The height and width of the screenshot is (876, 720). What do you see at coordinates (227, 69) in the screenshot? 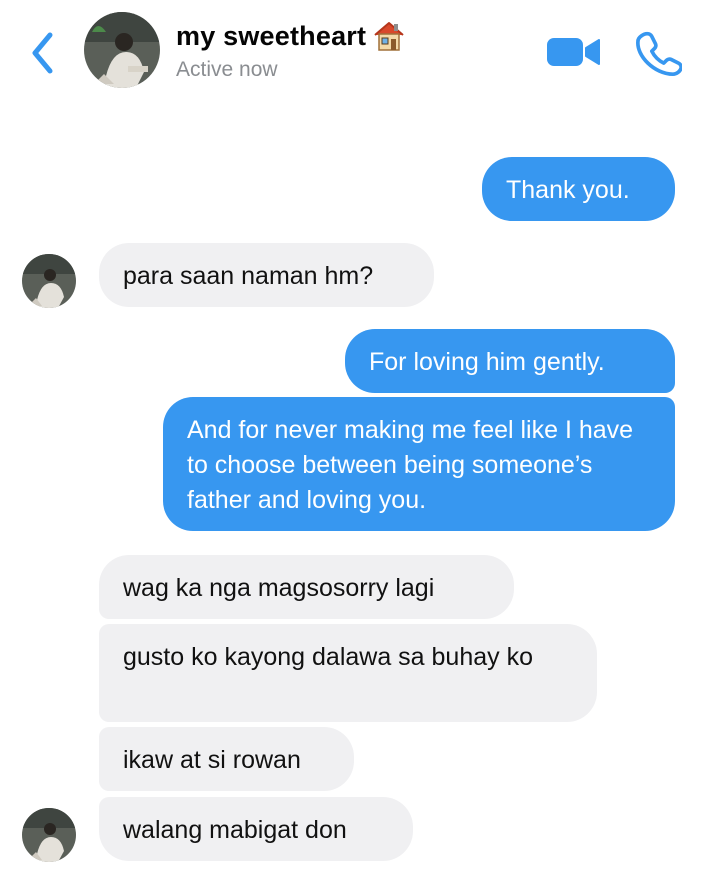
I see `active-status: Active now` at bounding box center [227, 69].